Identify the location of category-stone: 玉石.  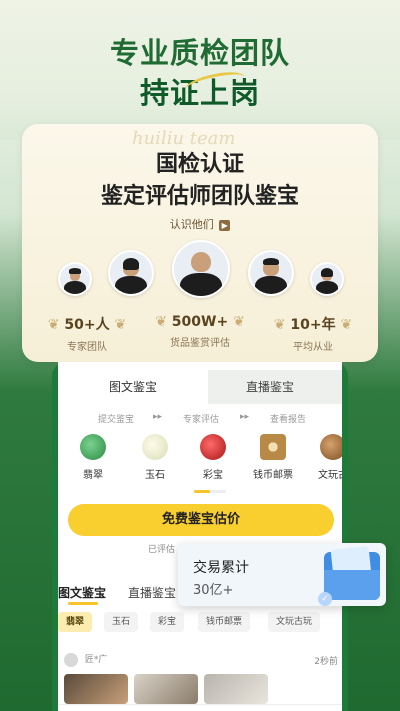
(155, 457).